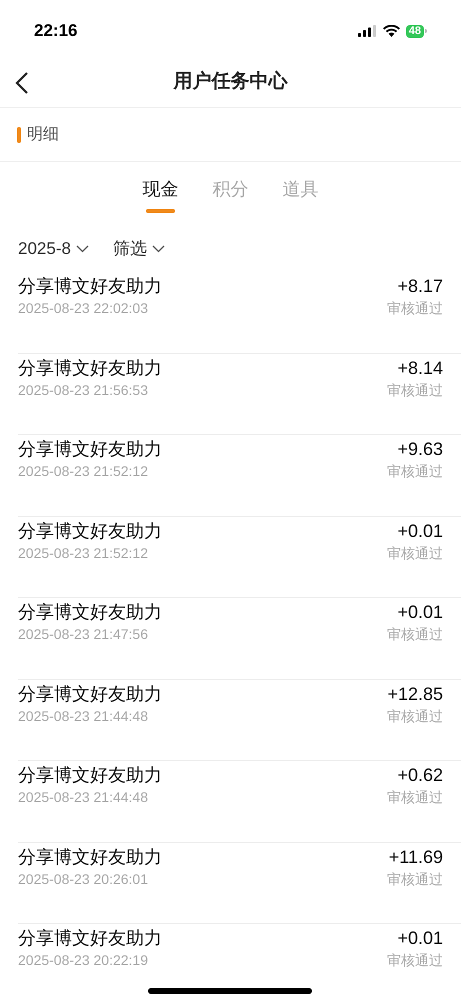 The image size is (461, 1000). Describe the element at coordinates (83, 634) in the screenshot. I see `record-time: 2025-08-23 21:47:56` at that location.